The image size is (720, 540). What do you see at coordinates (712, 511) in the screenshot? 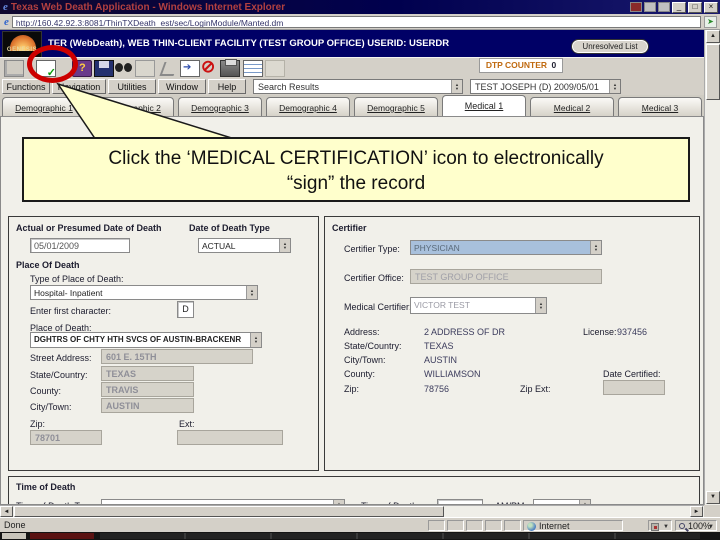
I see `scrollbar-corner` at bounding box center [712, 511].